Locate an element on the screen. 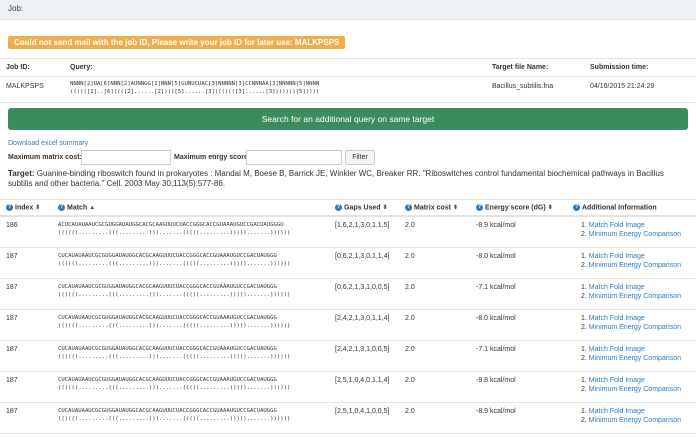 This screenshot has height=437, width=696. submission-time-value: 04/16/2015 21:24:29 is located at coordinates (622, 86).